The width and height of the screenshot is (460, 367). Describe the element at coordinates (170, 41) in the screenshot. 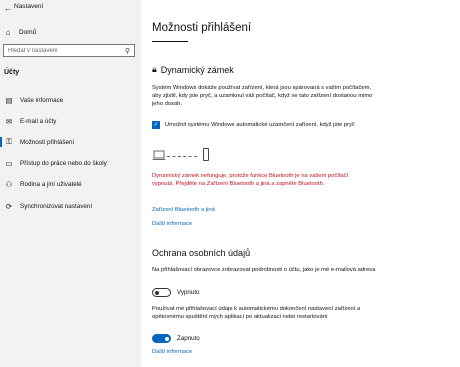

I see `title-underline` at that location.